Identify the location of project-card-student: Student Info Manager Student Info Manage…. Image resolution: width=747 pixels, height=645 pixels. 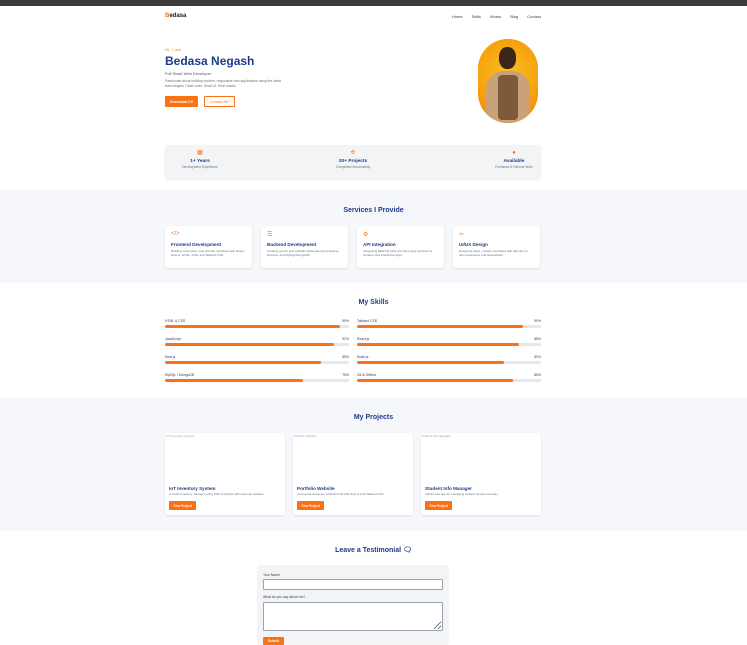
(481, 474).